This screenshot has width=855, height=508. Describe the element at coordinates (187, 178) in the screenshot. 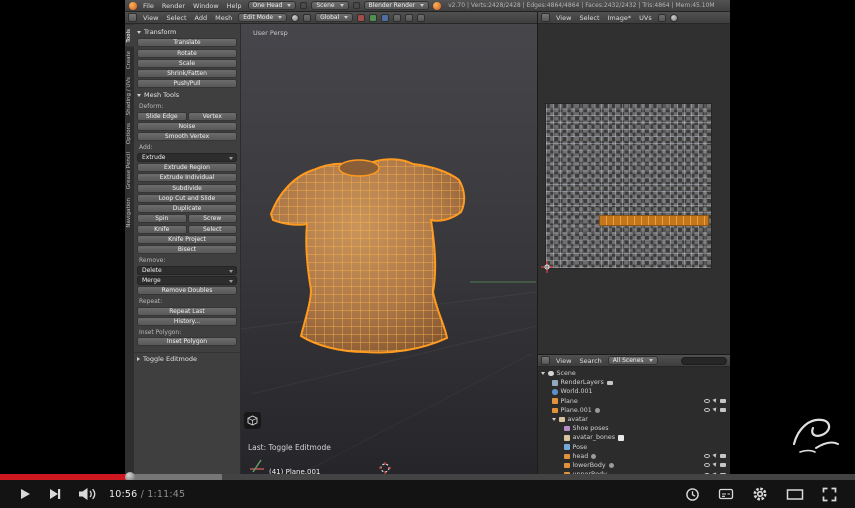

I see `extrude-individual-button: Extrude Individual` at that location.